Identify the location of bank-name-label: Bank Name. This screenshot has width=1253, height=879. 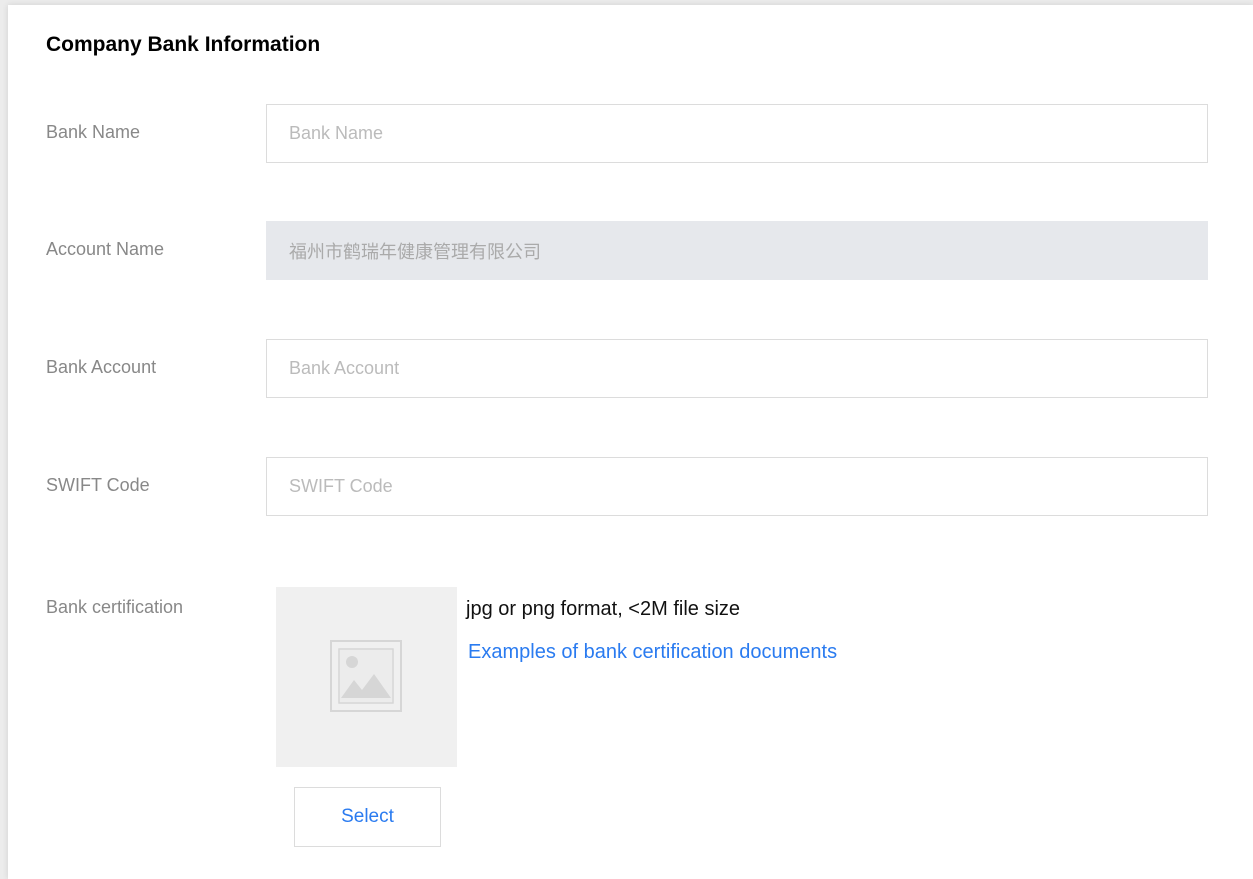
(93, 132).